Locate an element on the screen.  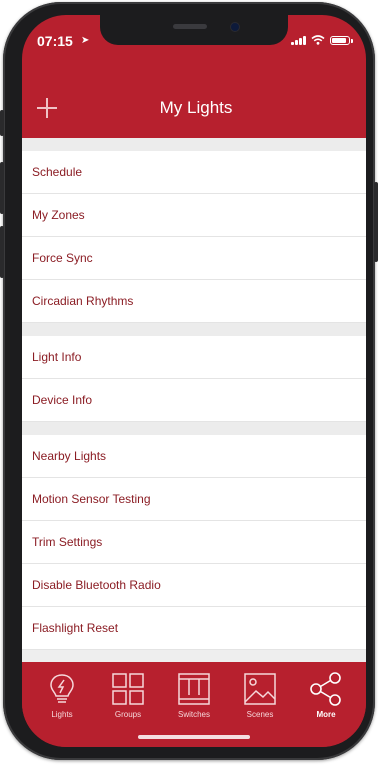
menu-item-force-sync: Force Sync is located at coordinates (194, 258).